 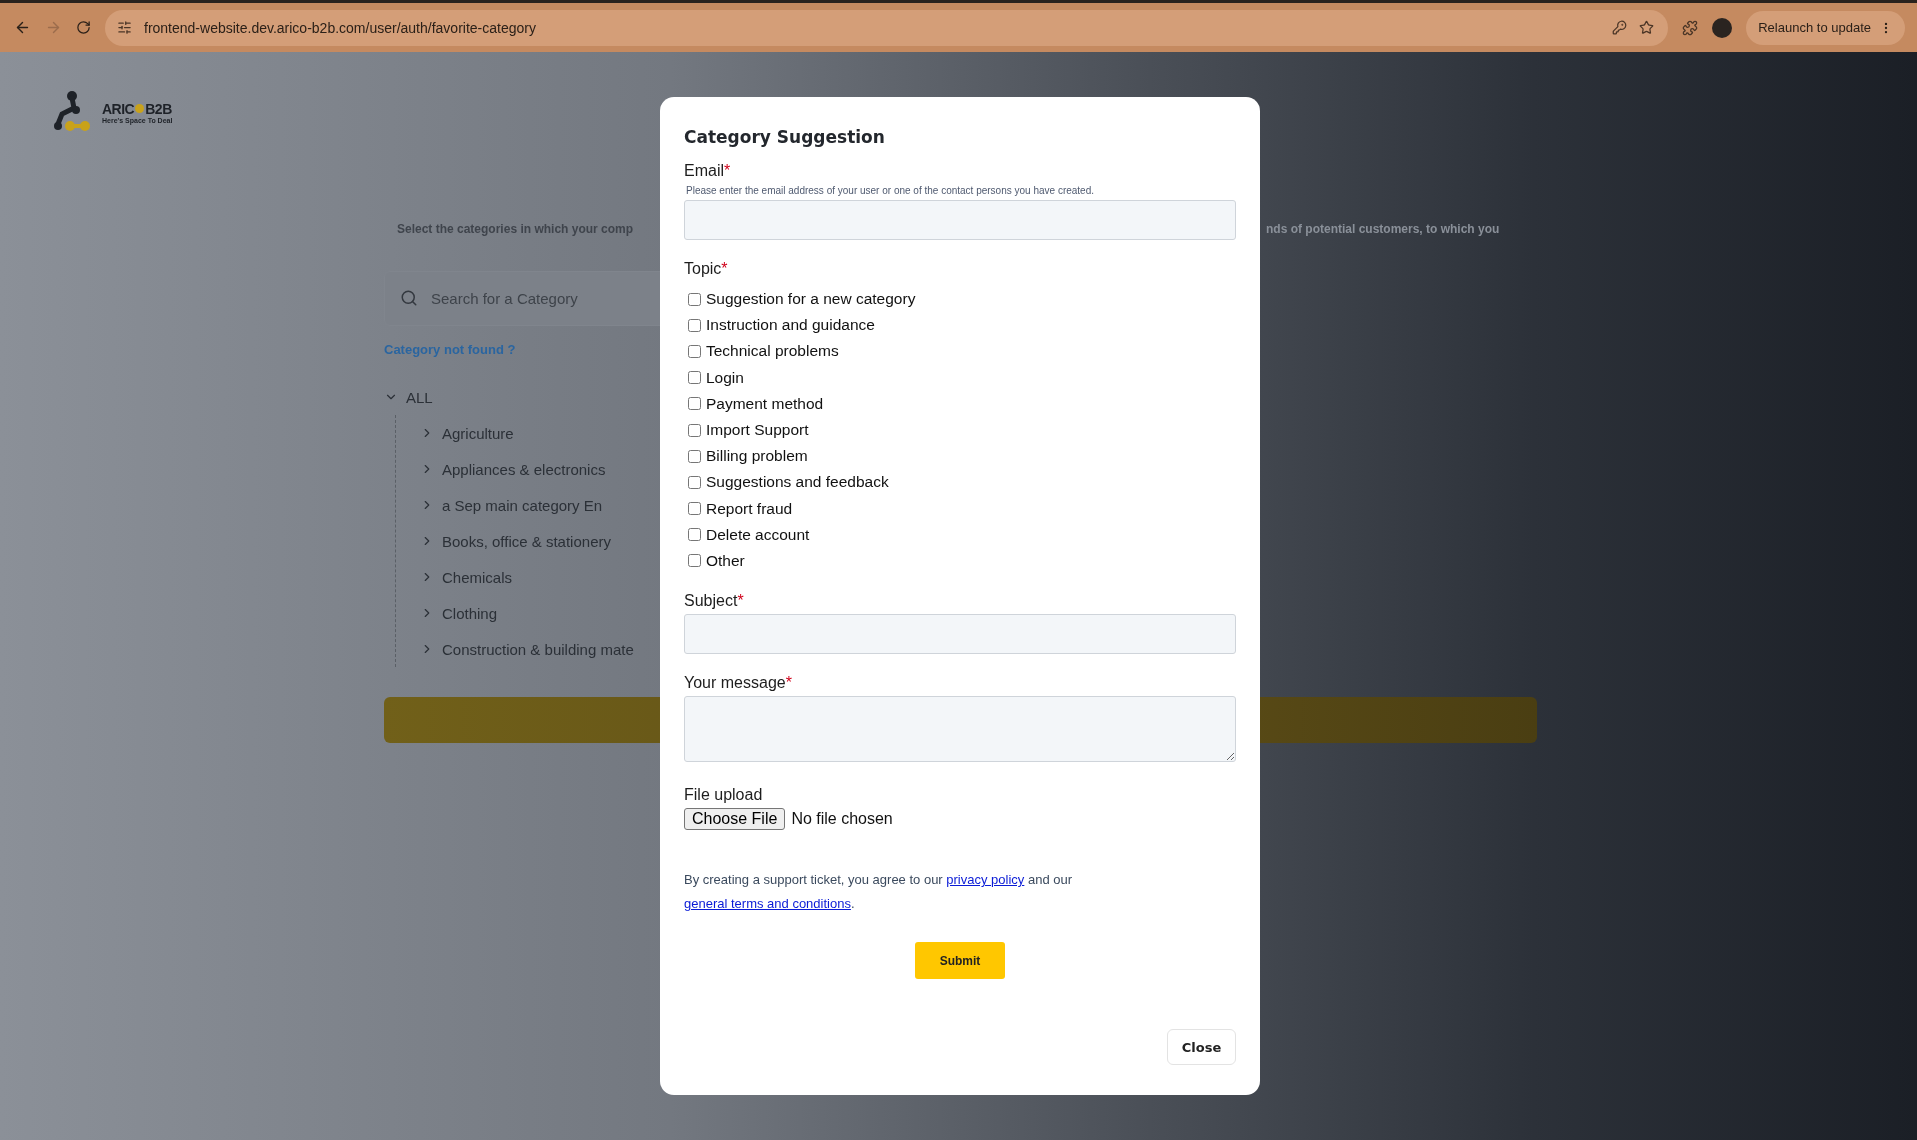 I want to click on topic-option: Login, so click(x=960, y=377).